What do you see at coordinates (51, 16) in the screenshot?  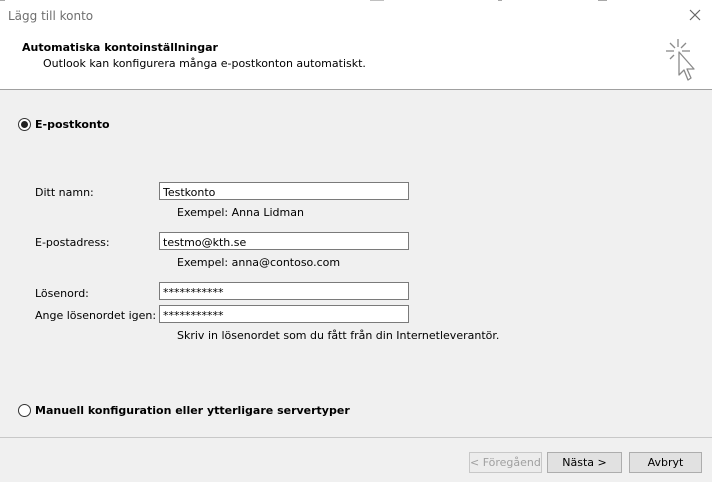 I see `window-title: Lägg till konto` at bounding box center [51, 16].